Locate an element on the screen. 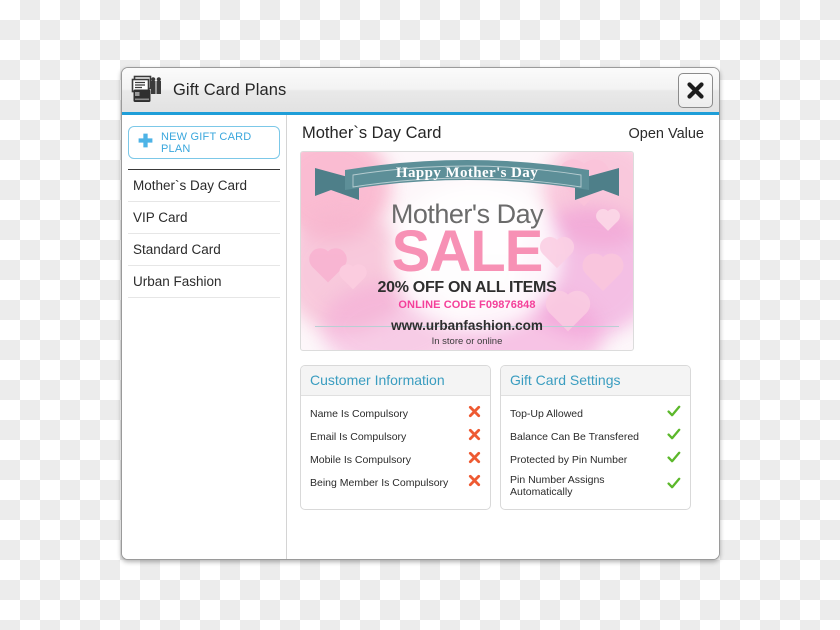 Image resolution: width=840 pixels, height=630 pixels. banner-text: Happy Mother's Day is located at coordinates (467, 173).